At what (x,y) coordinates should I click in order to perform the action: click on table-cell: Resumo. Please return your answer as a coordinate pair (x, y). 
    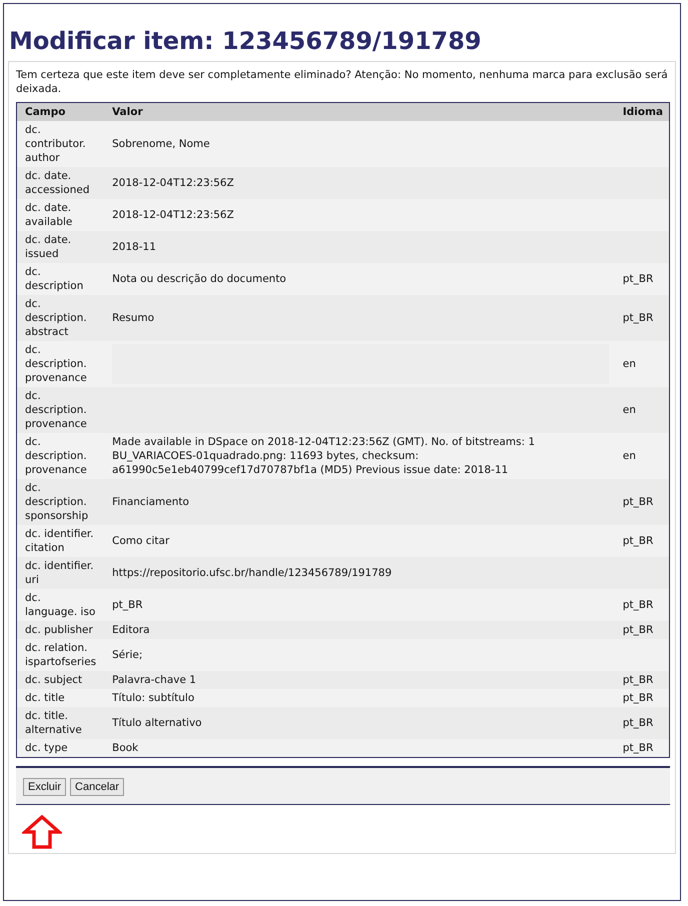
    Looking at the image, I should click on (360, 318).